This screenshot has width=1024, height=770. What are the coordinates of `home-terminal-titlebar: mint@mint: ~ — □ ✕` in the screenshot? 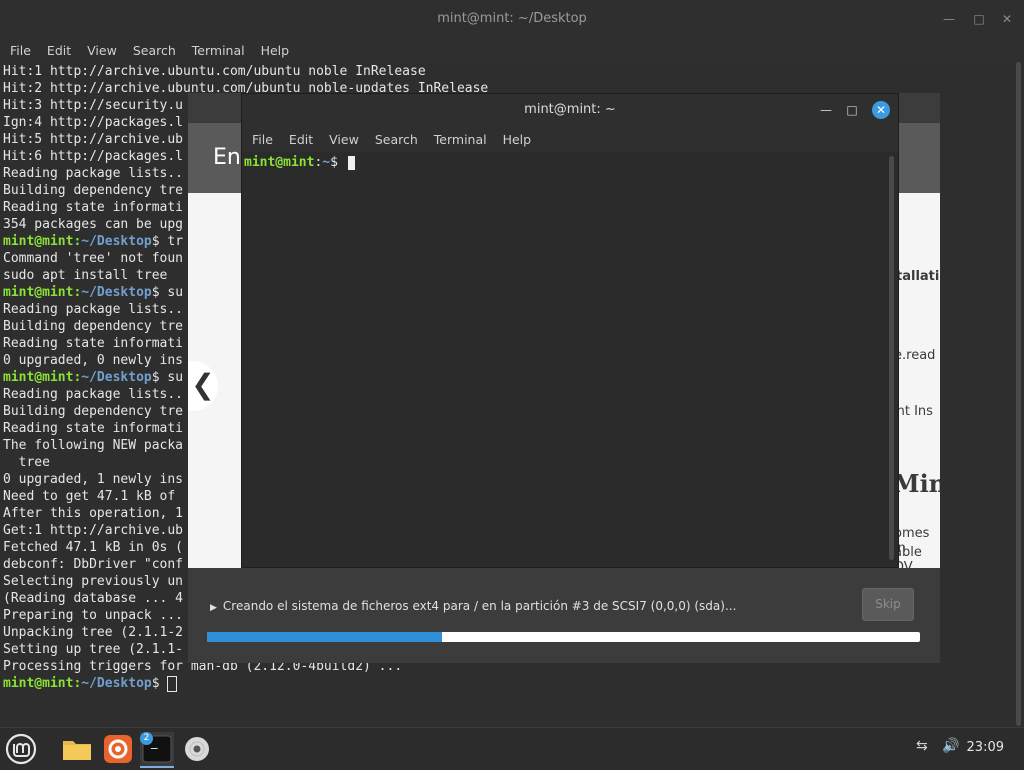 It's located at (570, 110).